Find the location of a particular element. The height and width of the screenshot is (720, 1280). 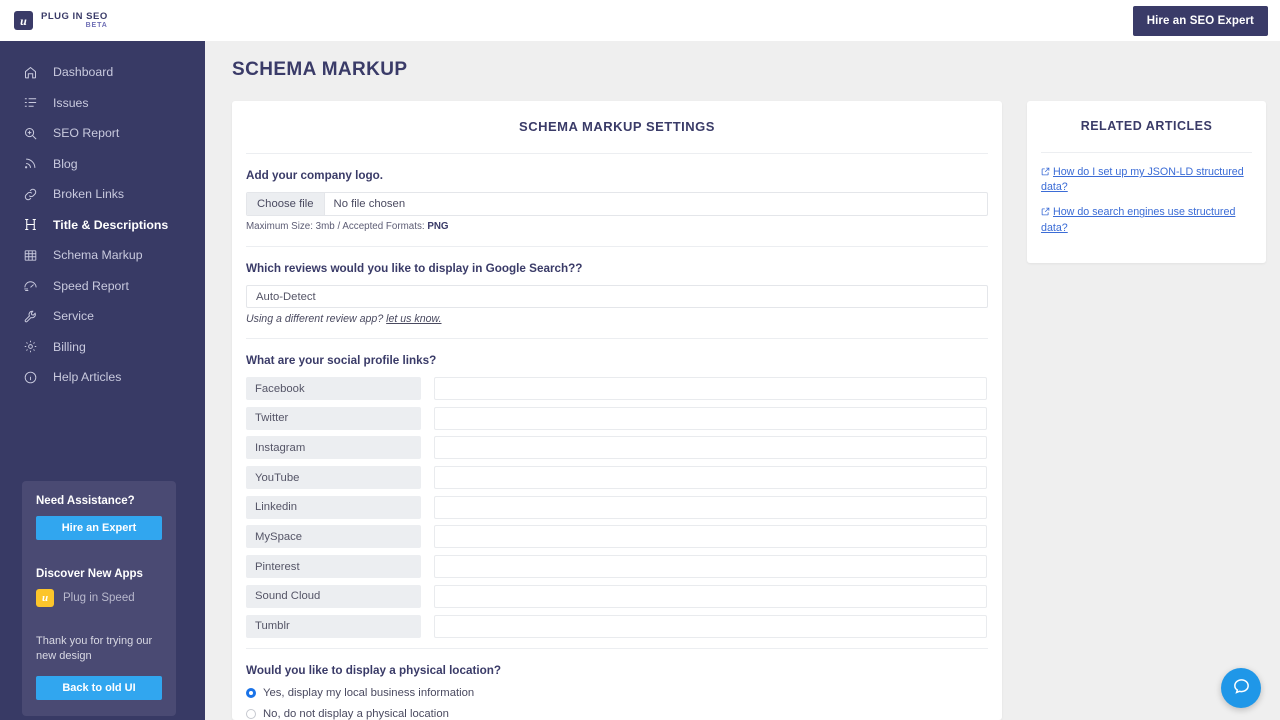

card-title: SCHEMA MARKUP SETTINGS is located at coordinates (617, 126).